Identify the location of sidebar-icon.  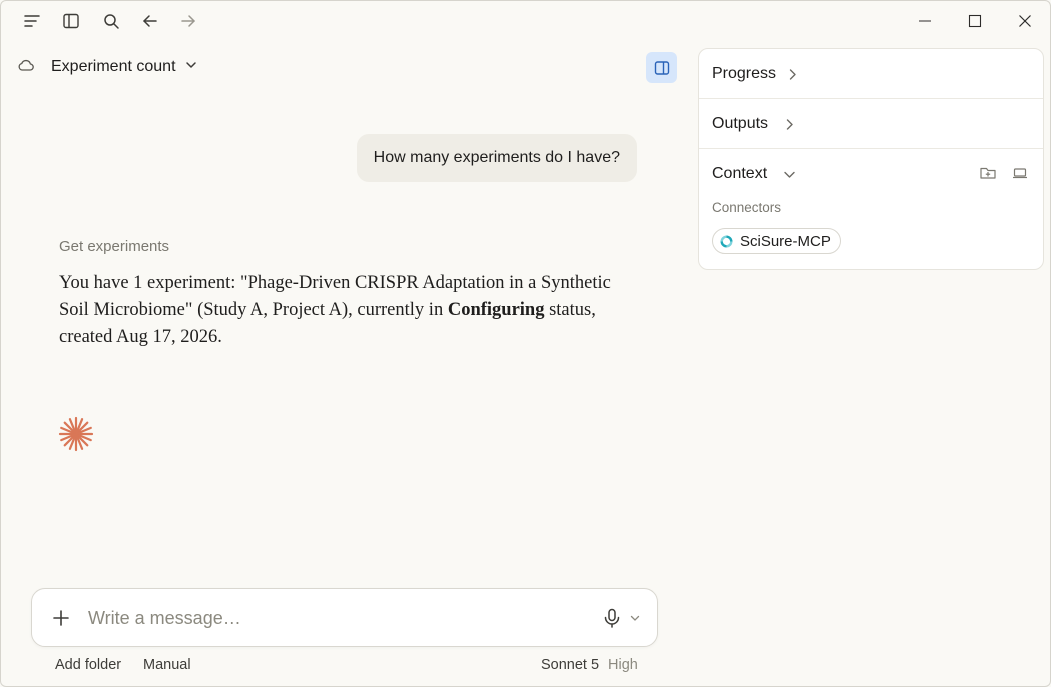
(71, 21).